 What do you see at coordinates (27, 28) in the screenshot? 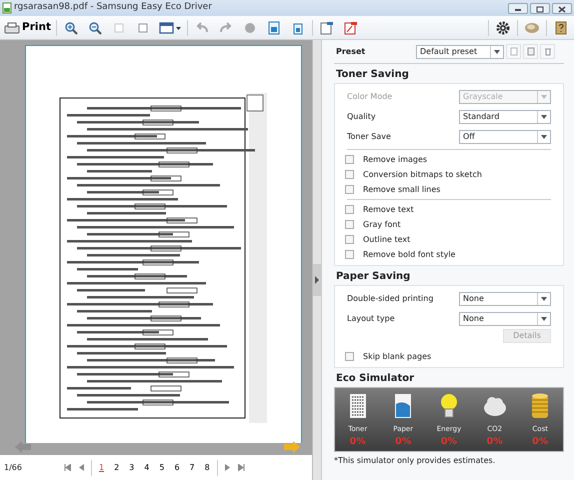
I see `print-button: Print` at bounding box center [27, 28].